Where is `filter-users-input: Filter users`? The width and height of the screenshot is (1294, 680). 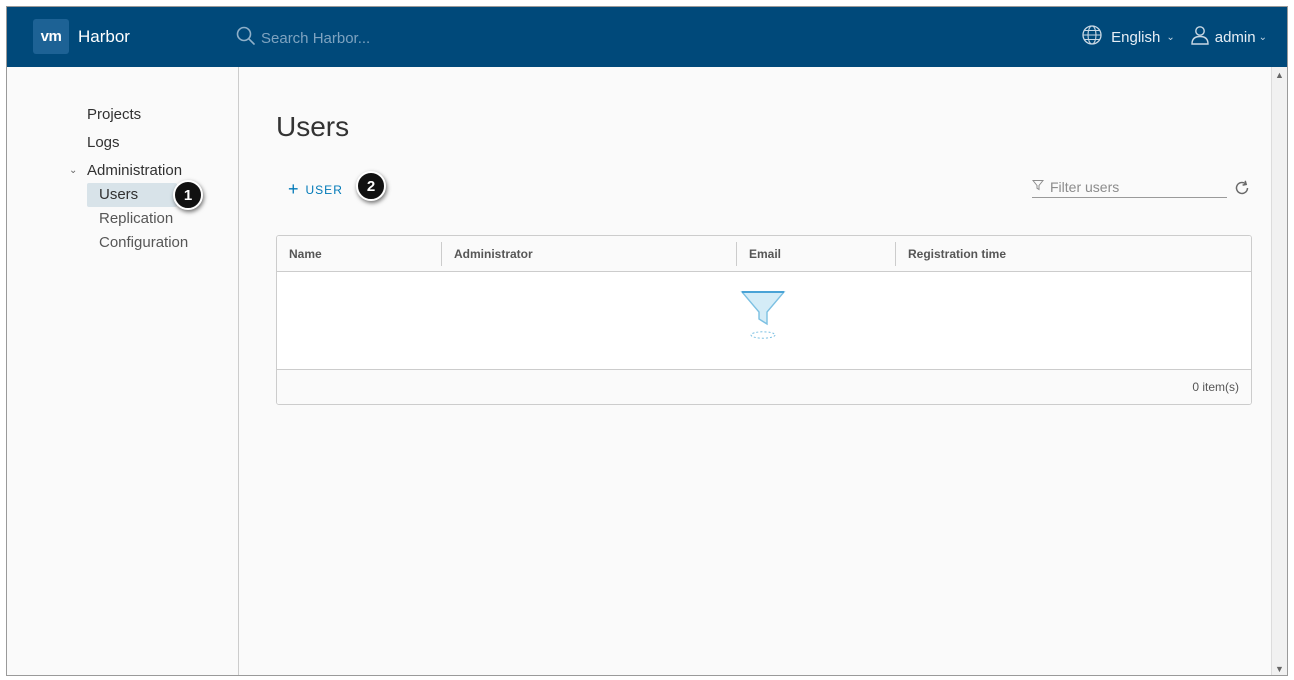
filter-users-input: Filter users is located at coordinates (1129, 187).